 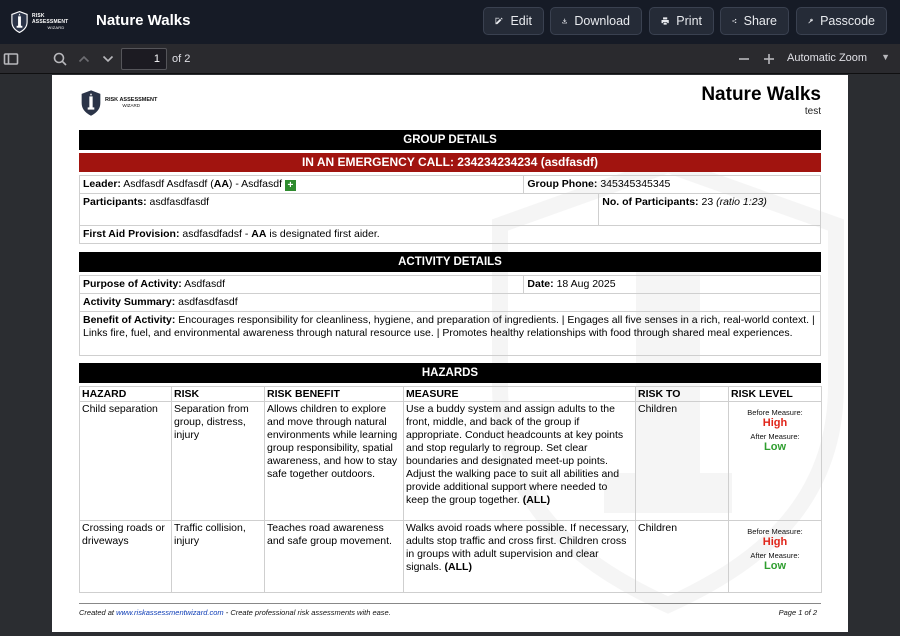 I want to click on passcode-label: Passcode, so click(x=847, y=21).